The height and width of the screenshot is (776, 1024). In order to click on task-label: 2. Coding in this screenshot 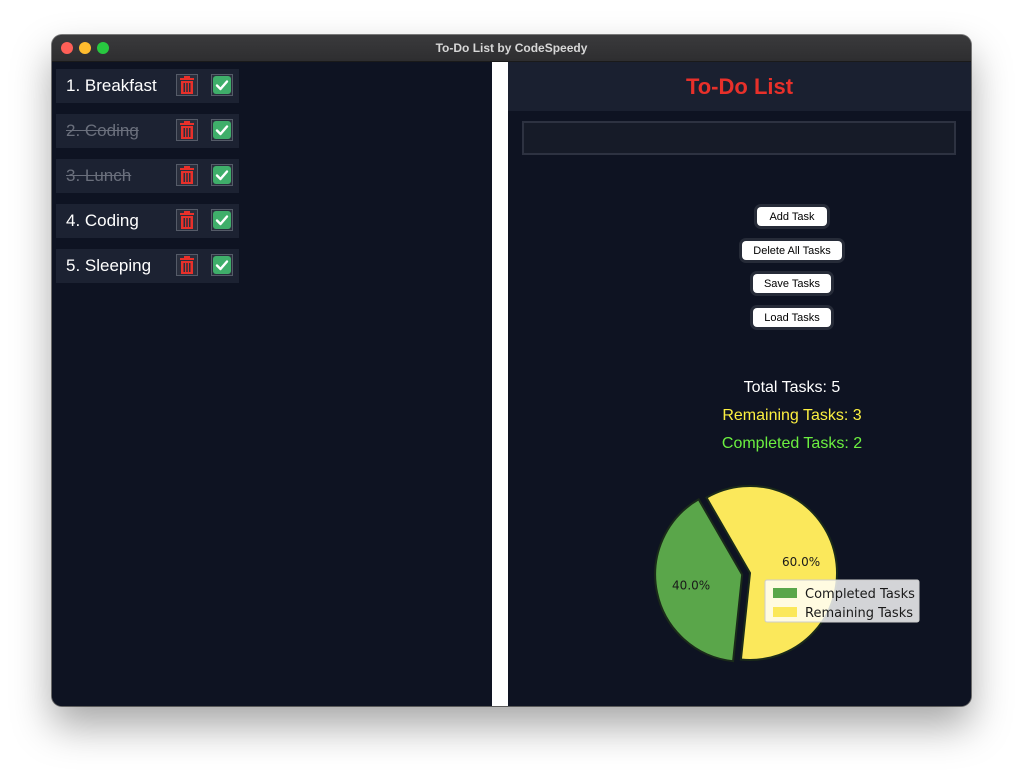, I will do `click(102, 130)`.